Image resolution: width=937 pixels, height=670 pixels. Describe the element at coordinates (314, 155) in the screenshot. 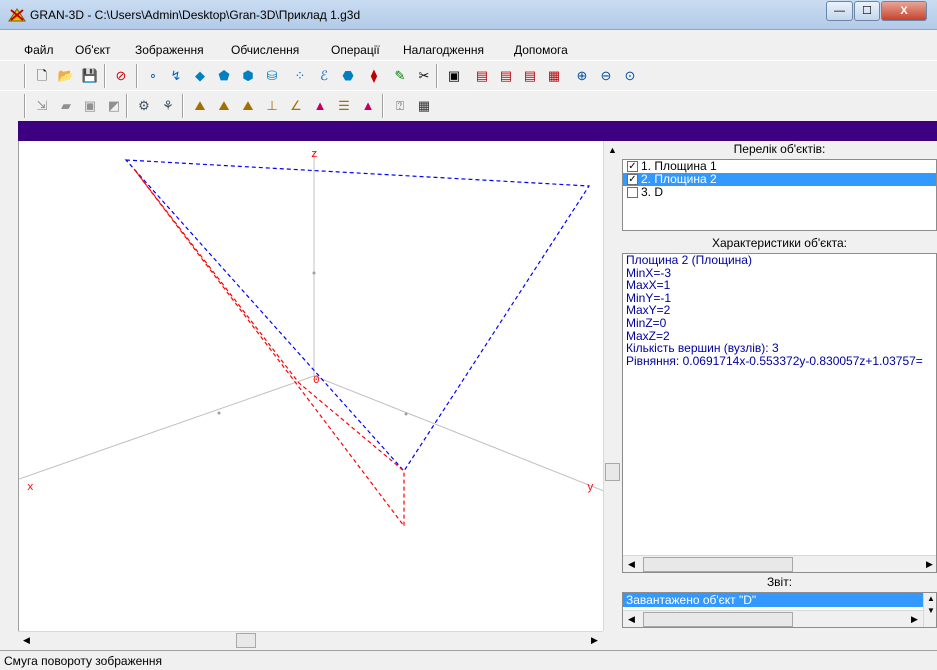

I see `z-label: z` at that location.